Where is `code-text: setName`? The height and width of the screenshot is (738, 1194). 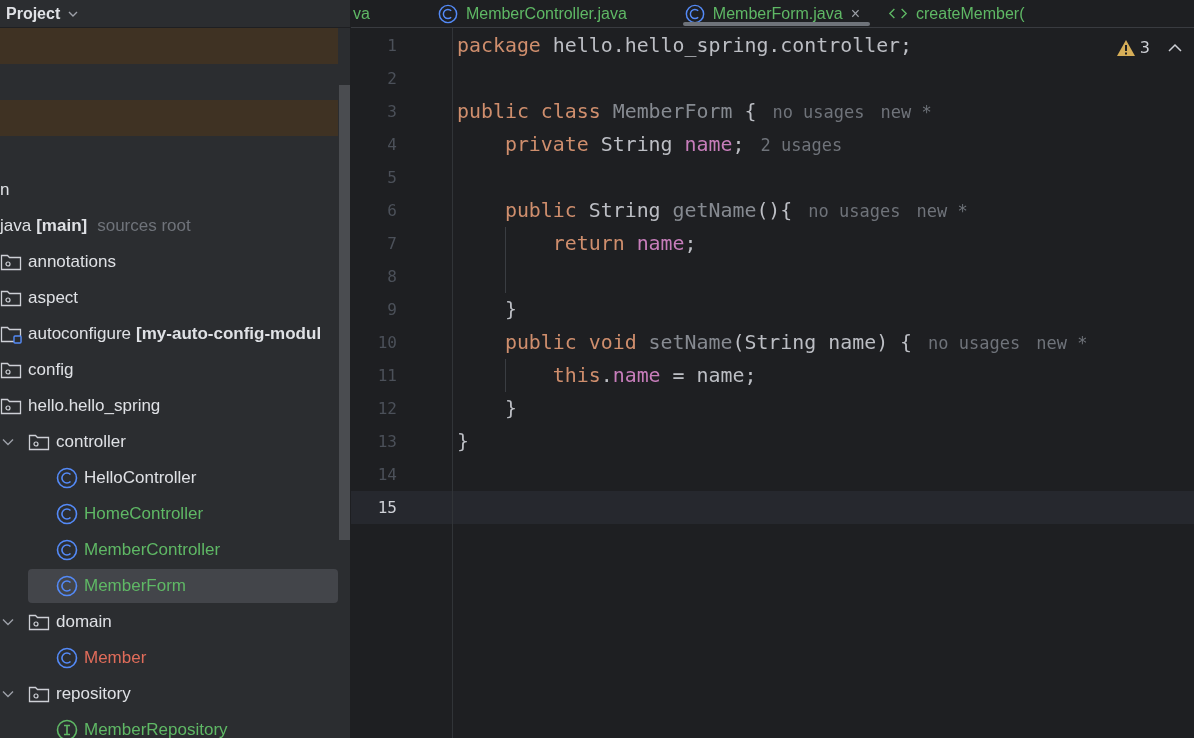 code-text: setName is located at coordinates (690, 342).